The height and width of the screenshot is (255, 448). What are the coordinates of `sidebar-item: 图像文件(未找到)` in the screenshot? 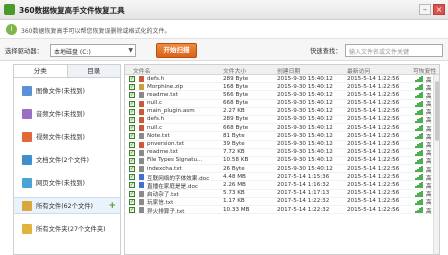 It's located at (67, 90).